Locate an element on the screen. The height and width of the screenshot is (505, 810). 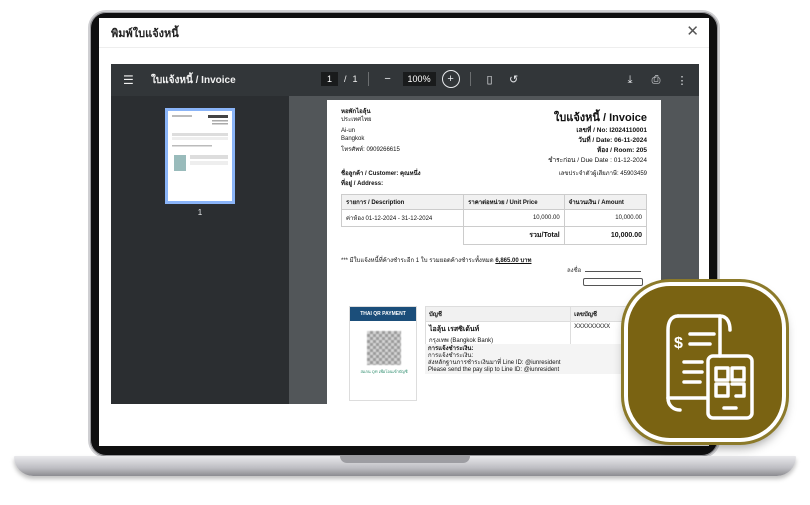
pdf-controls: 1 / 1 − 100% + ▯ ↺ is located at coordinates (422, 79).